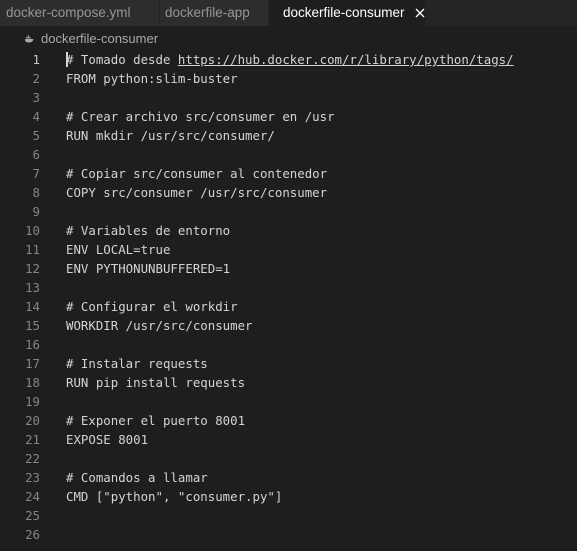 Image resolution: width=577 pixels, height=551 pixels. Describe the element at coordinates (152, 78) in the screenshot. I see `code-text: FROM python:slim-buster` at that location.